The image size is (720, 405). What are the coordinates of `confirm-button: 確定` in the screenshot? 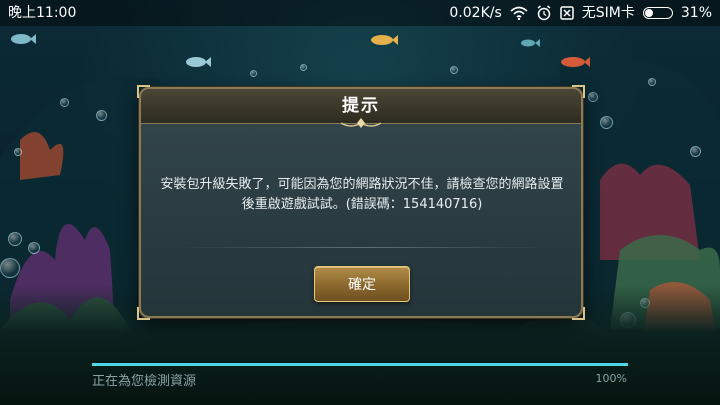 It's located at (362, 284).